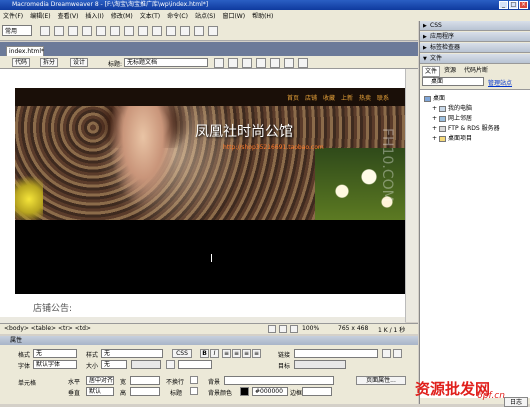 The height and width of the screenshot is (407, 530). What do you see at coordinates (475, 26) in the screenshot?
I see `css-panel-header: CSS` at bounding box center [475, 26].